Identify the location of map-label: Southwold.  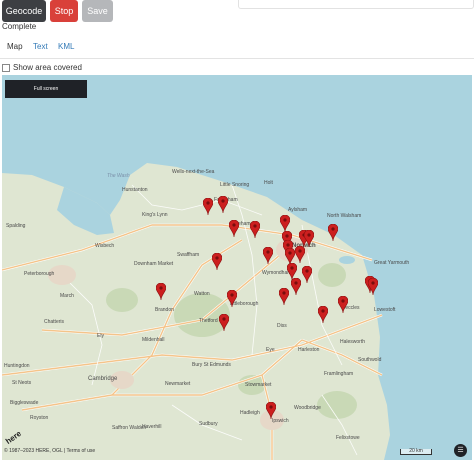
(370, 360).